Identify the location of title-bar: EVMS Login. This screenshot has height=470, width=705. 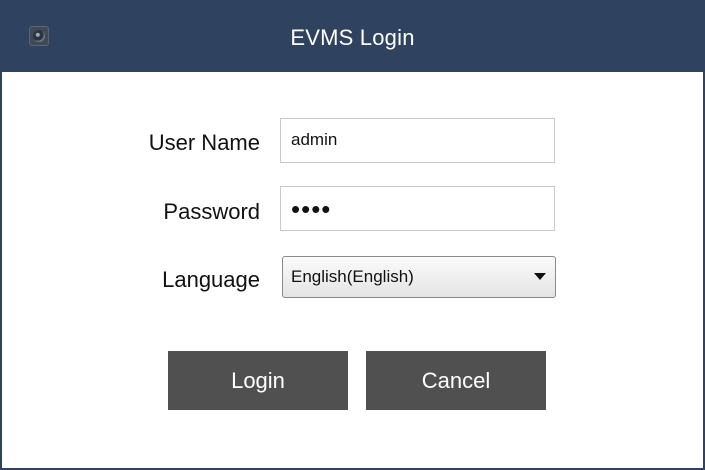
(352, 37).